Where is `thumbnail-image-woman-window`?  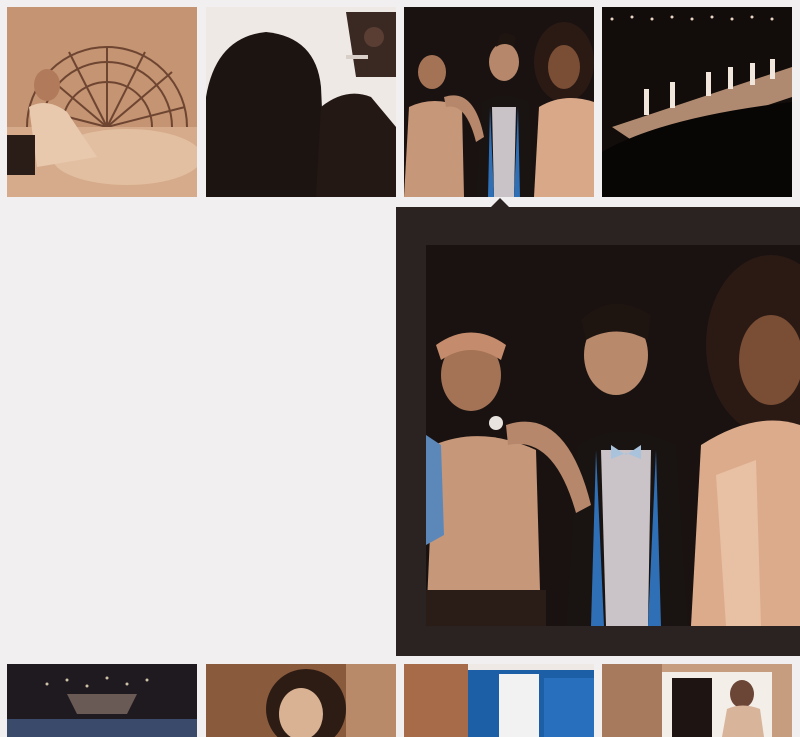
thumbnail-image-woman-window is located at coordinates (697, 700).